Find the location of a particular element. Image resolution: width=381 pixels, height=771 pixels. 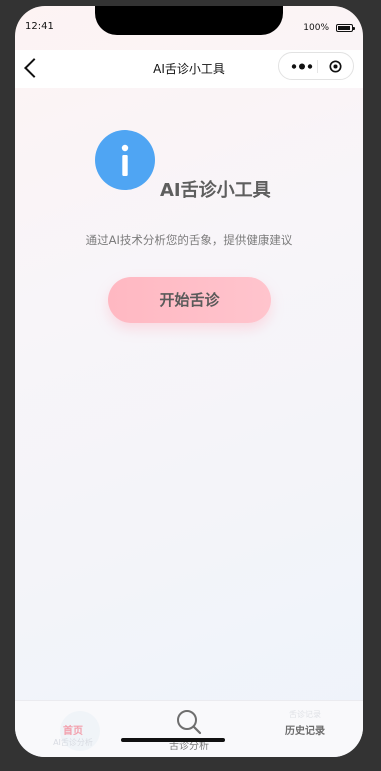

home-indicator is located at coordinates (173, 740).